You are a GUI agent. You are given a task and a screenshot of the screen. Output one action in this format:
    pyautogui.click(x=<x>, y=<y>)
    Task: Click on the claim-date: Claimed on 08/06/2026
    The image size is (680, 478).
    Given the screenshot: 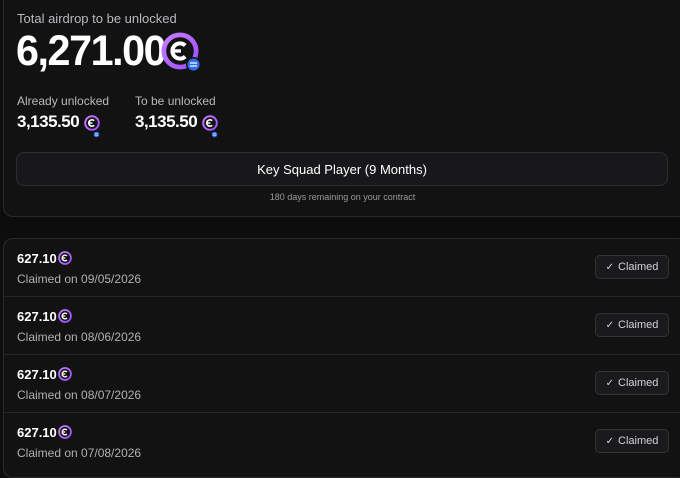 What is the action you would take?
    pyautogui.click(x=79, y=337)
    